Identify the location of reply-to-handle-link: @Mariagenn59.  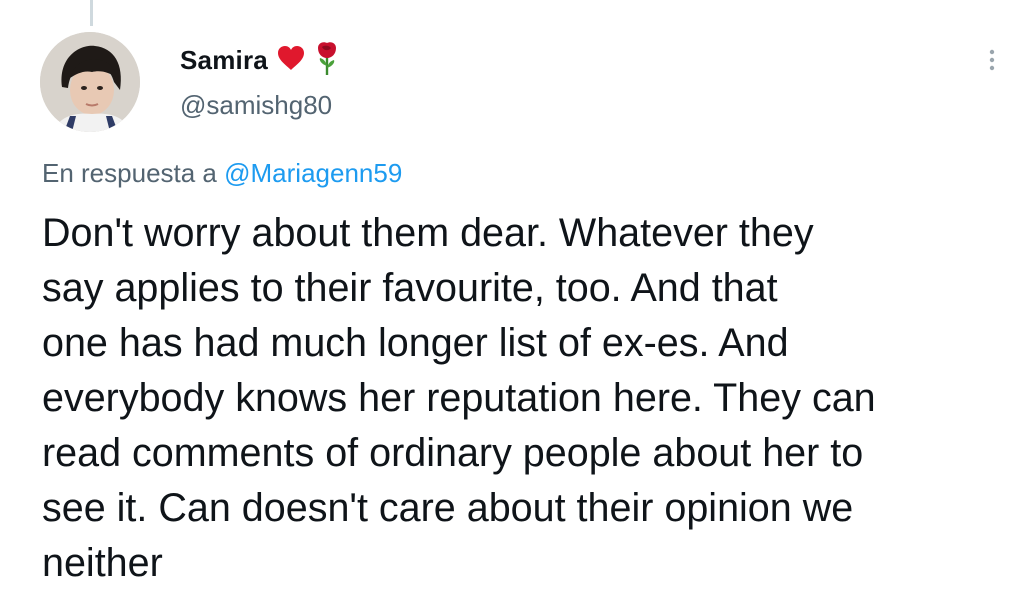
(313, 173).